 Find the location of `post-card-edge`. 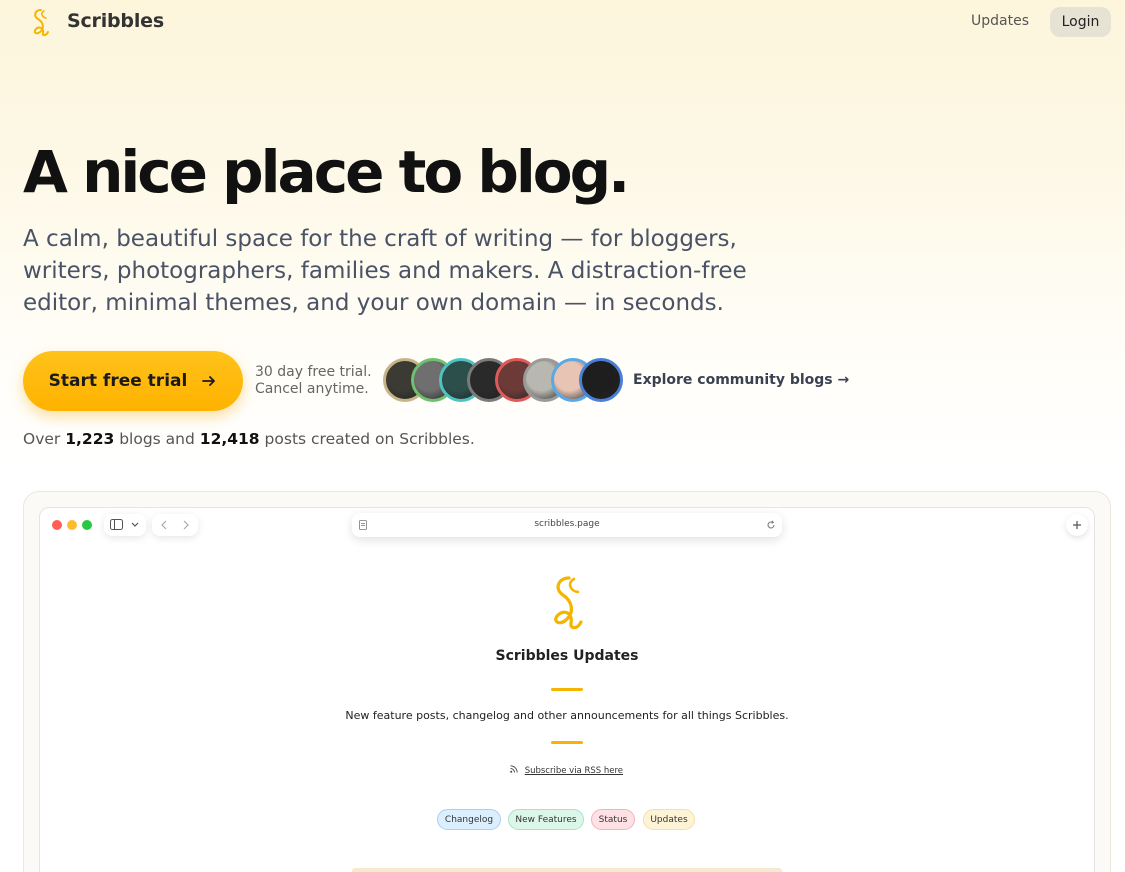

post-card-edge is located at coordinates (567, 870).